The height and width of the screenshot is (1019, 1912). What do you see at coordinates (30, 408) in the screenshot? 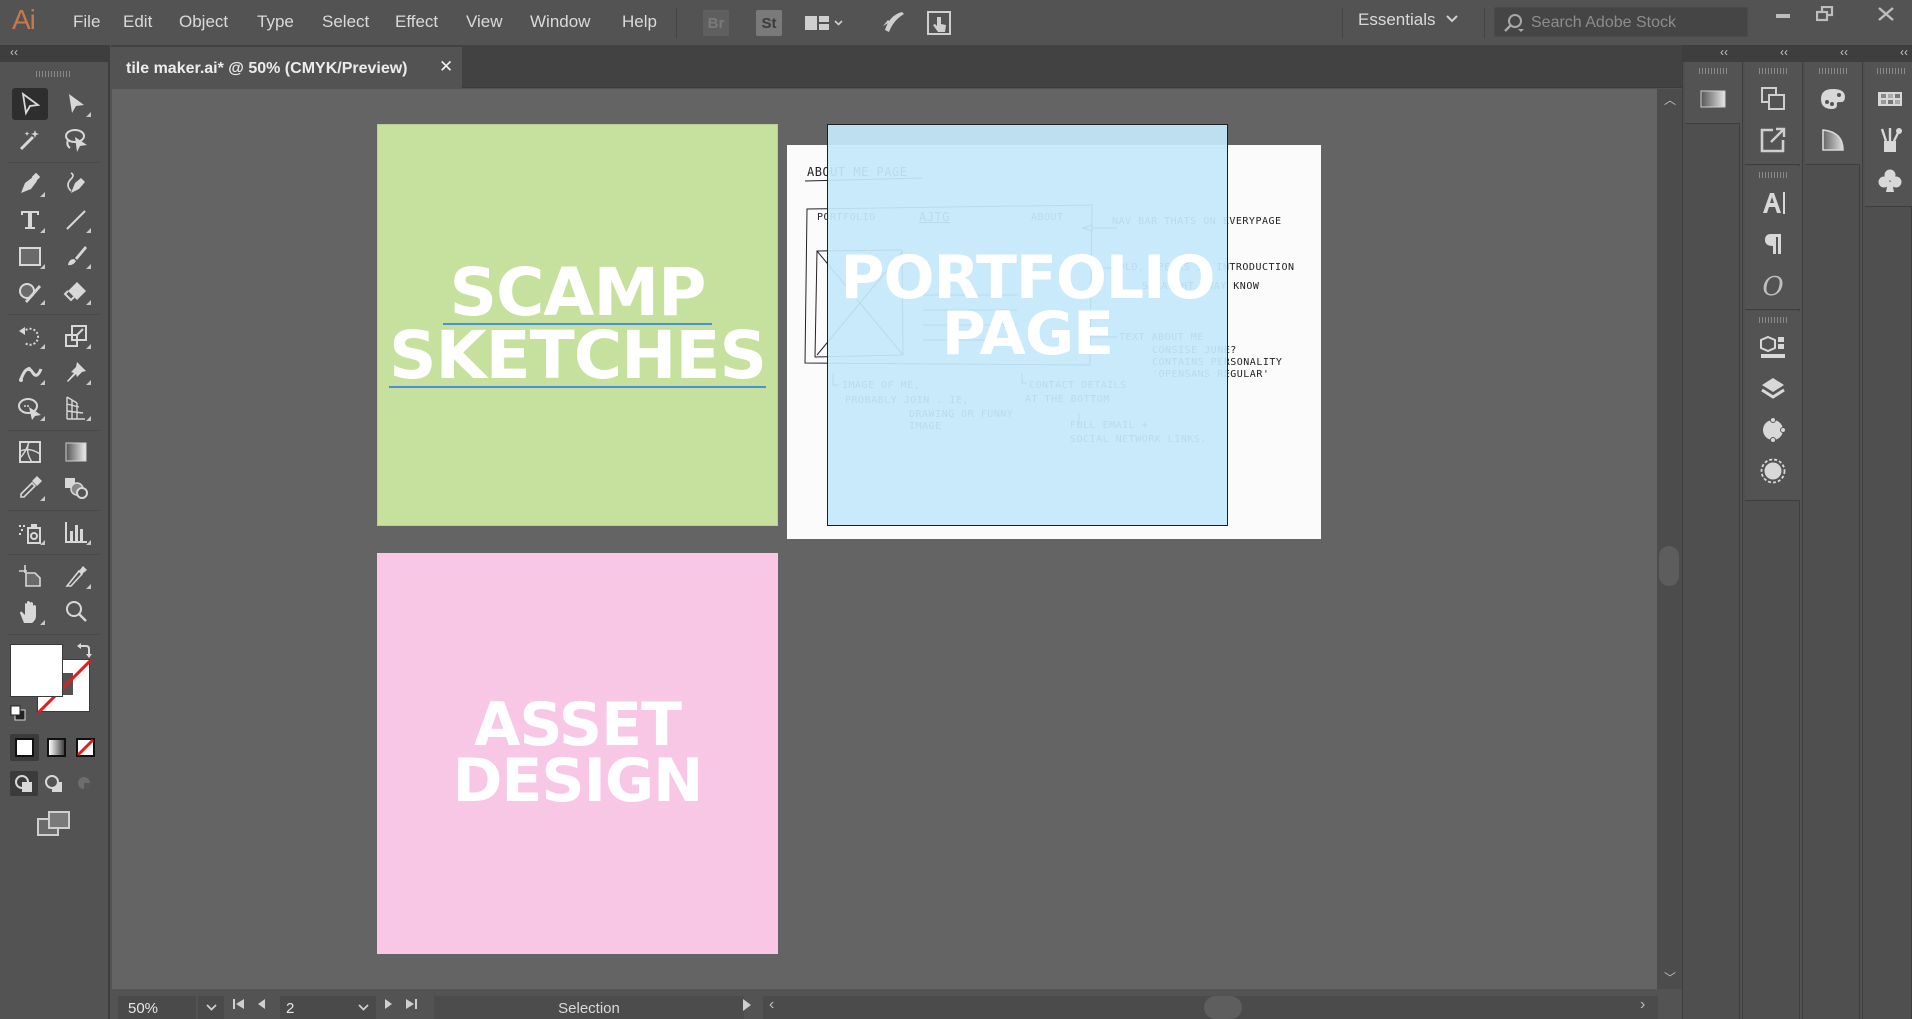
I see `shape-builder-tool` at bounding box center [30, 408].